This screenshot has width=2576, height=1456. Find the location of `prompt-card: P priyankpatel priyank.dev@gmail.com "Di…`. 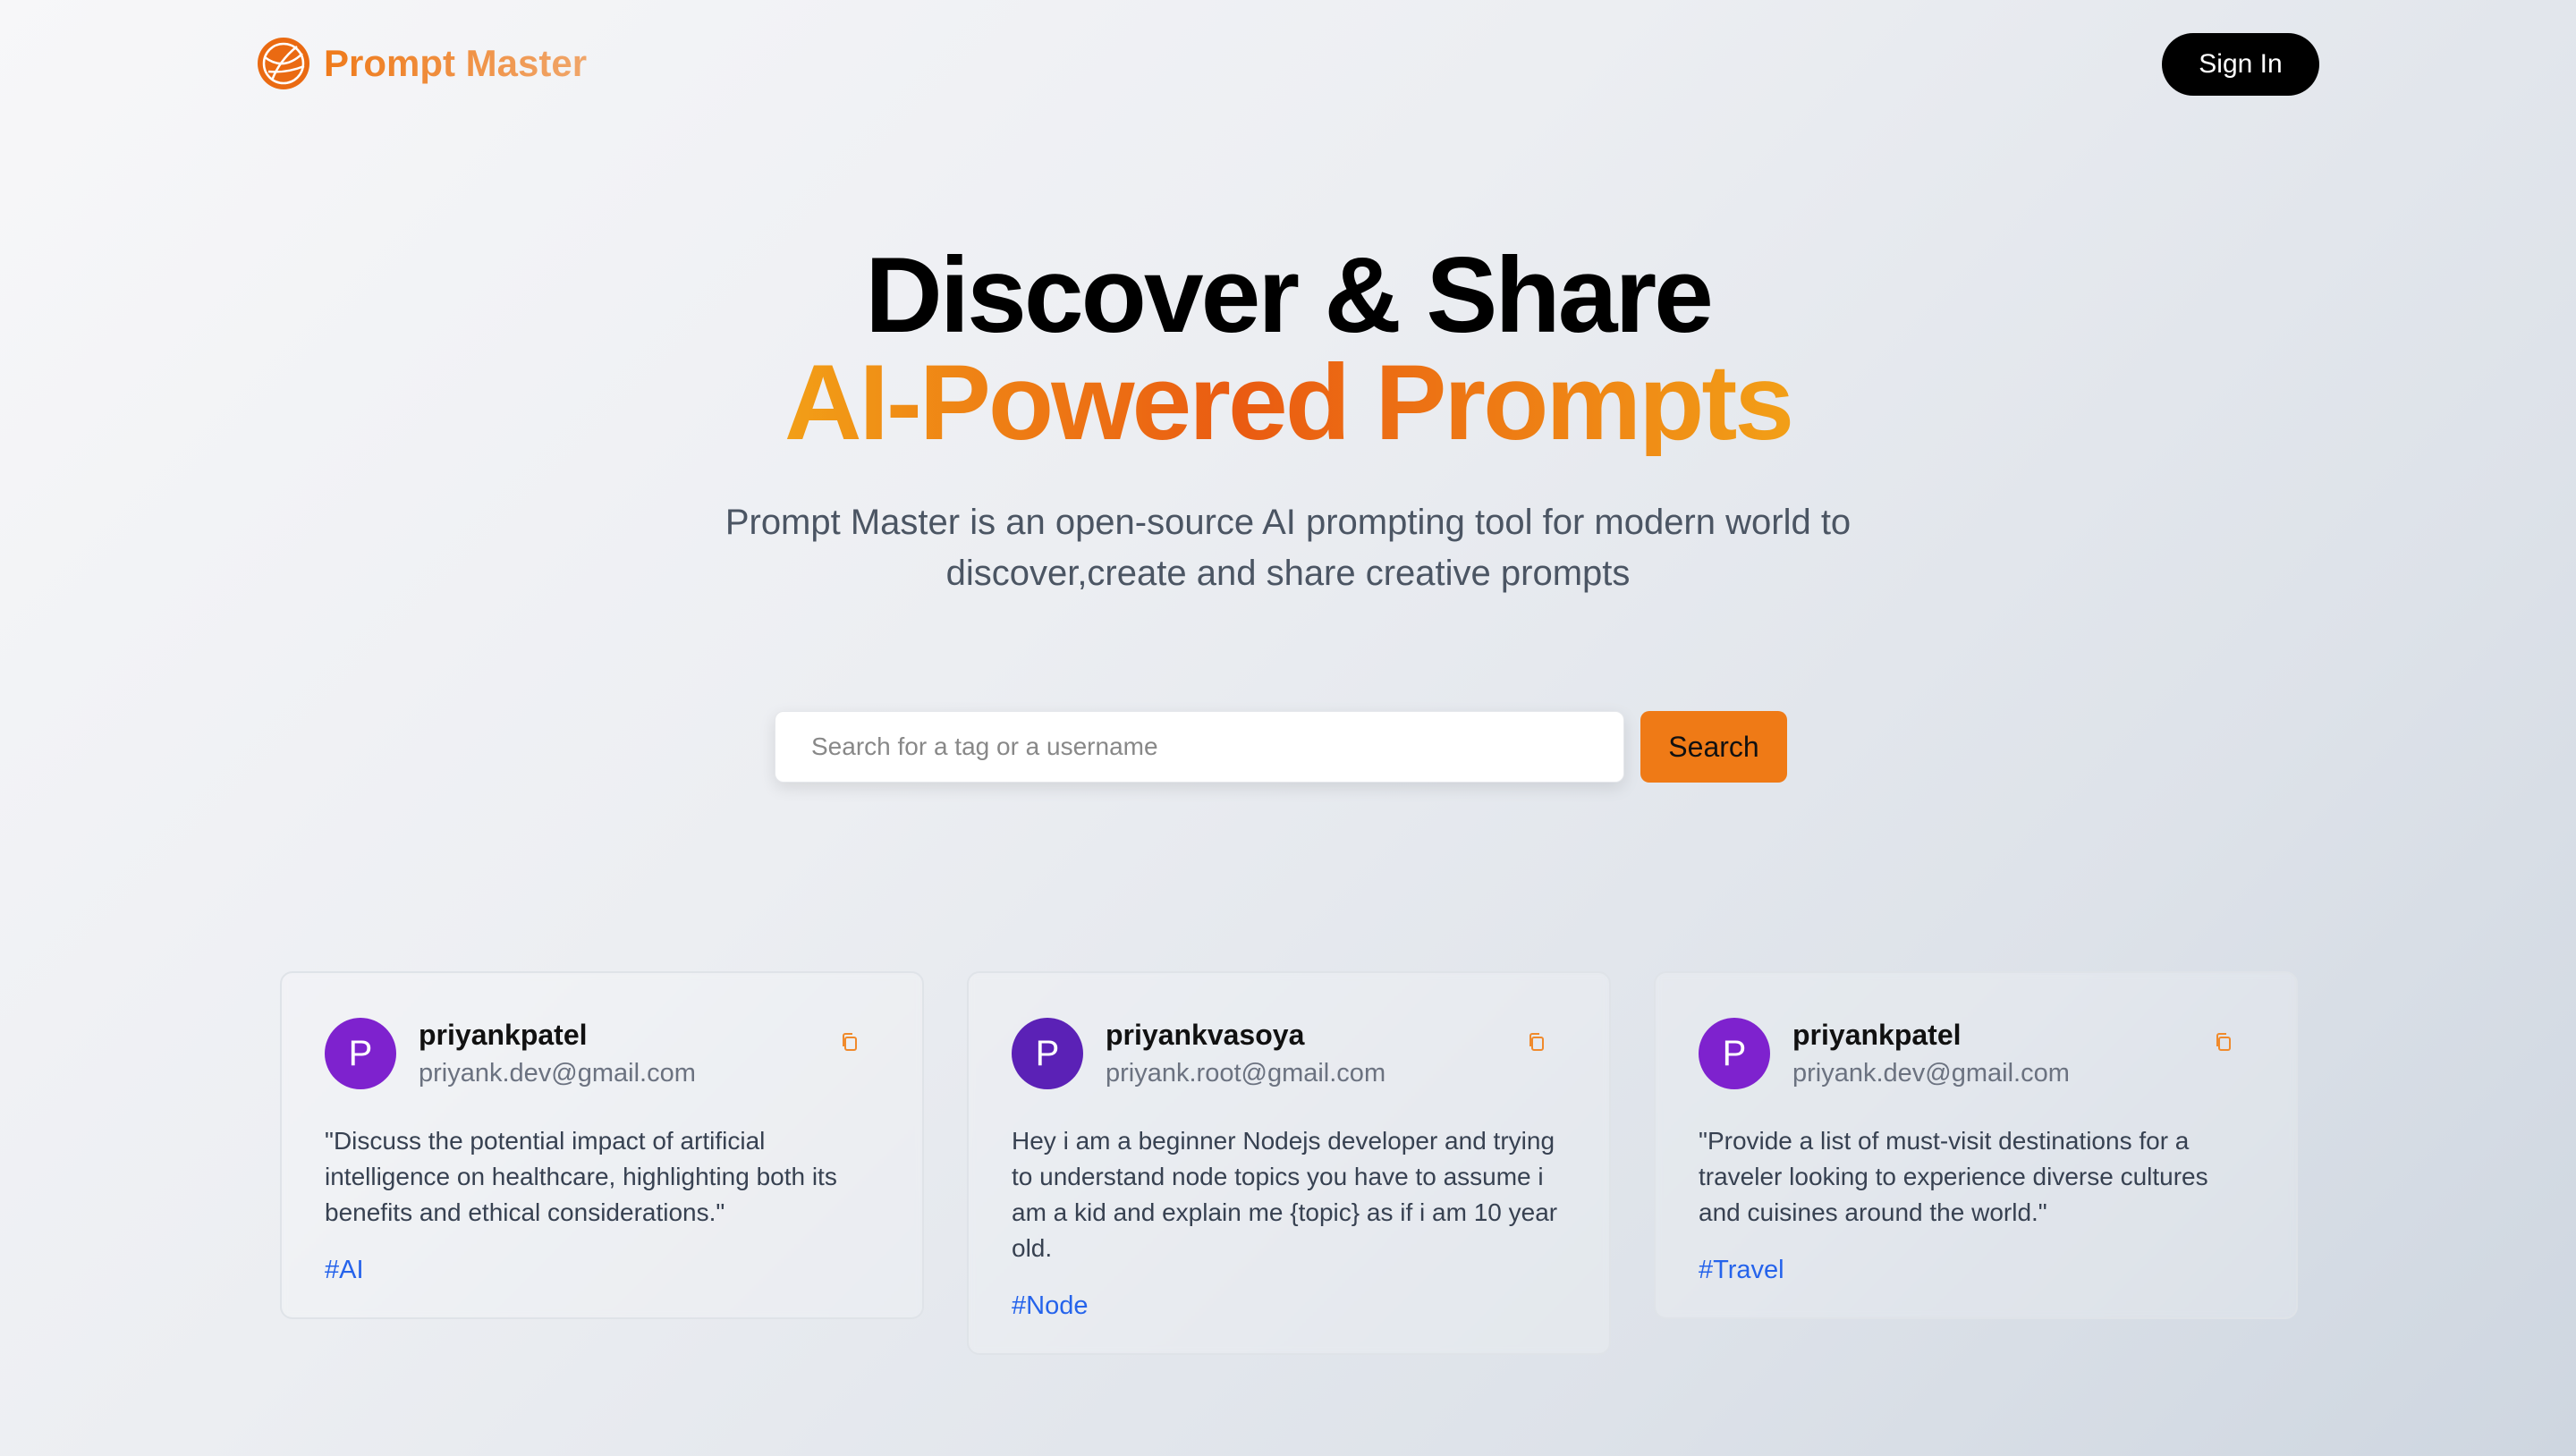

prompt-card: P priyankpatel priyank.dev@gmail.com "Di… is located at coordinates (602, 1145).